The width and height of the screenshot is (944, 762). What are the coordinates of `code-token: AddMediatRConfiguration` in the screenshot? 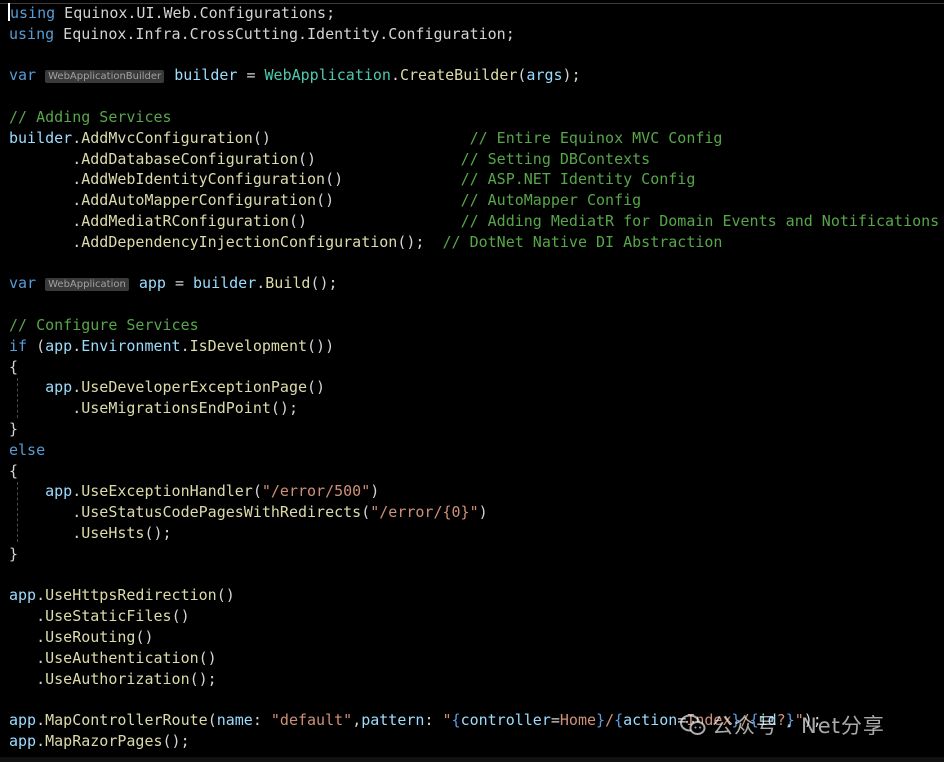 It's located at (185, 220).